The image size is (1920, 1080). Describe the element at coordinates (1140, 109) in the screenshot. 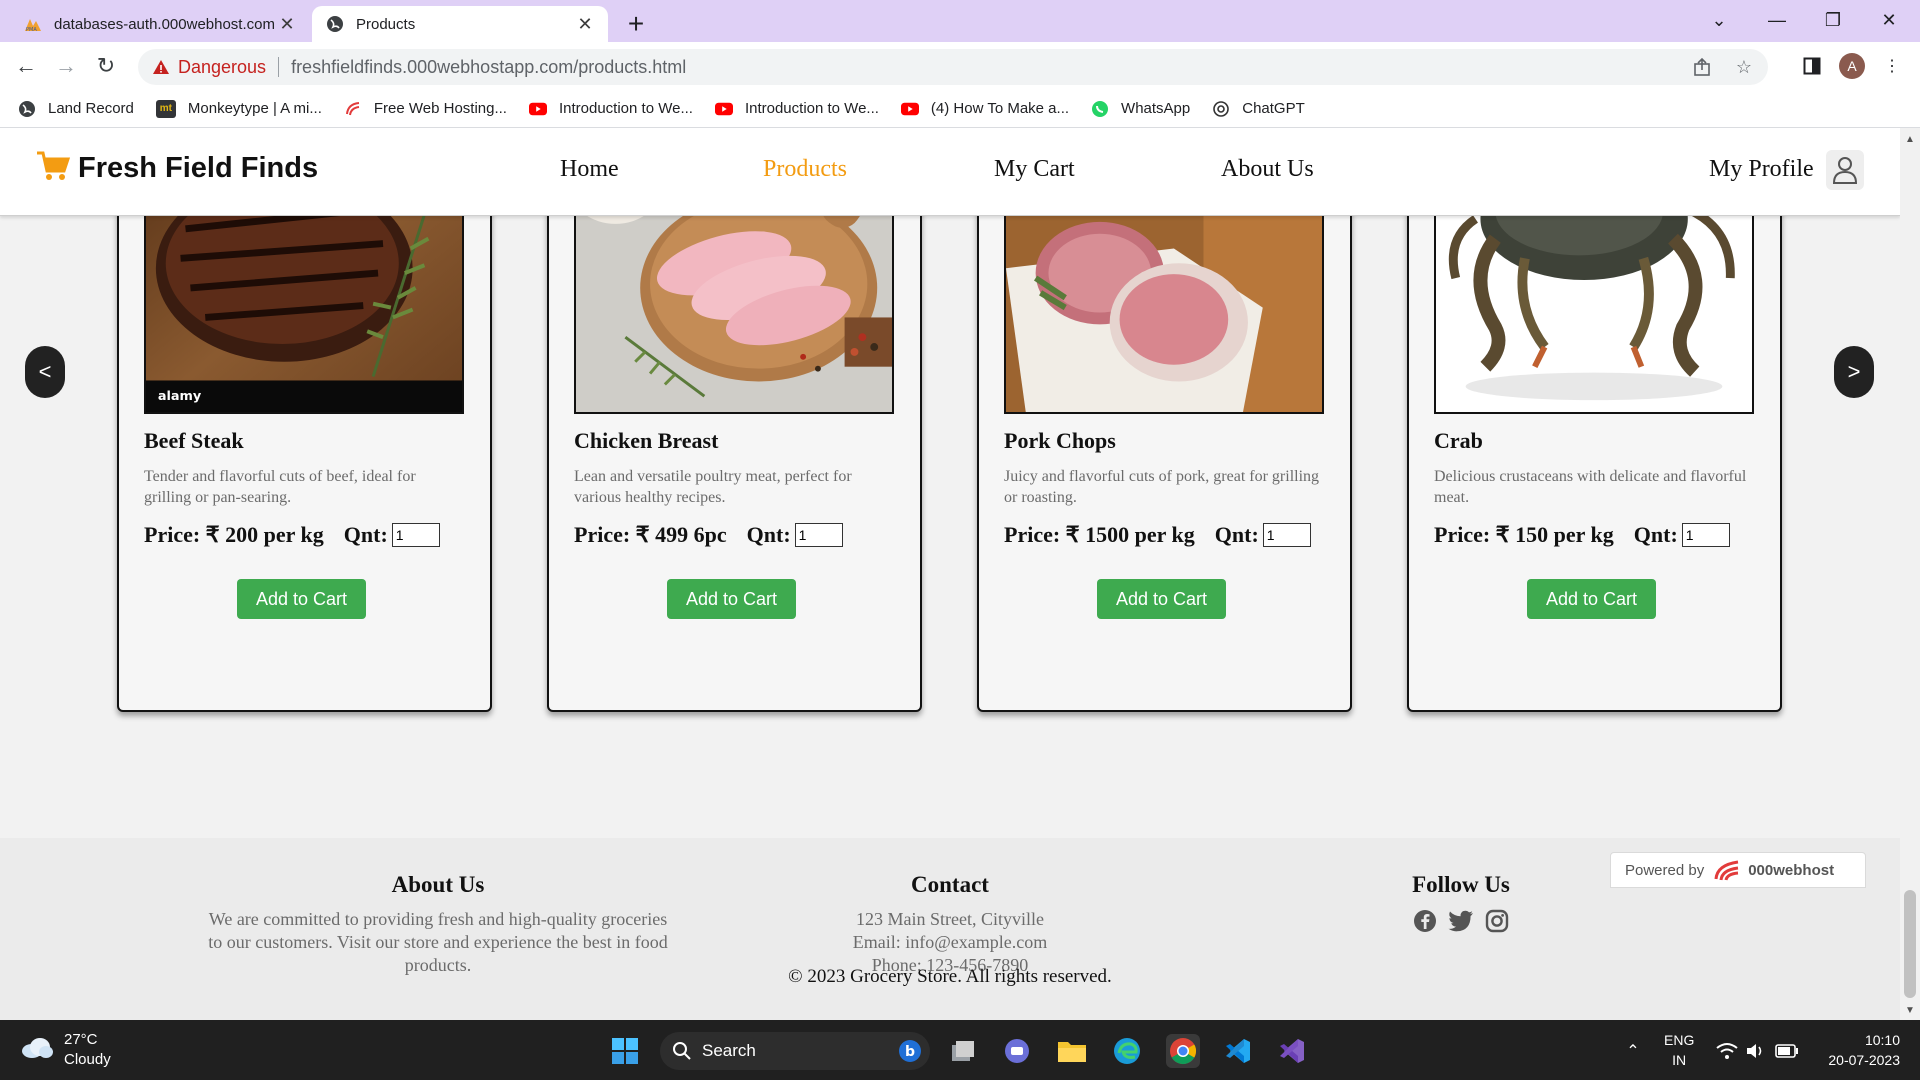

I see `bookmark-item: WhatsApp` at that location.